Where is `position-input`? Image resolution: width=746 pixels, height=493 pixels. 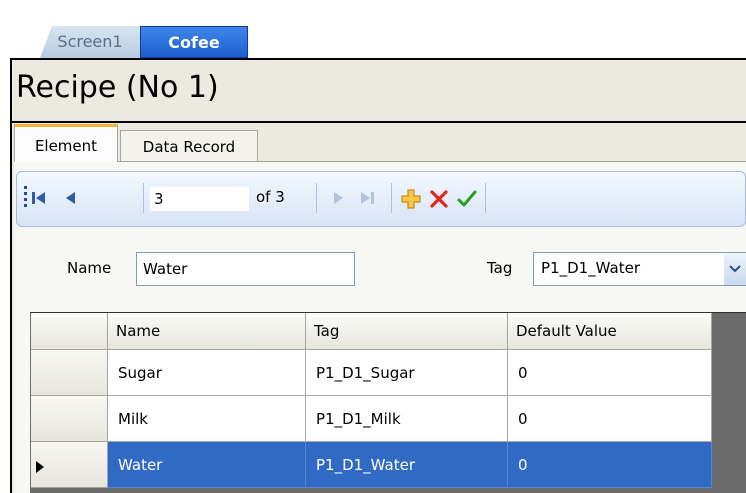 position-input is located at coordinates (199, 199).